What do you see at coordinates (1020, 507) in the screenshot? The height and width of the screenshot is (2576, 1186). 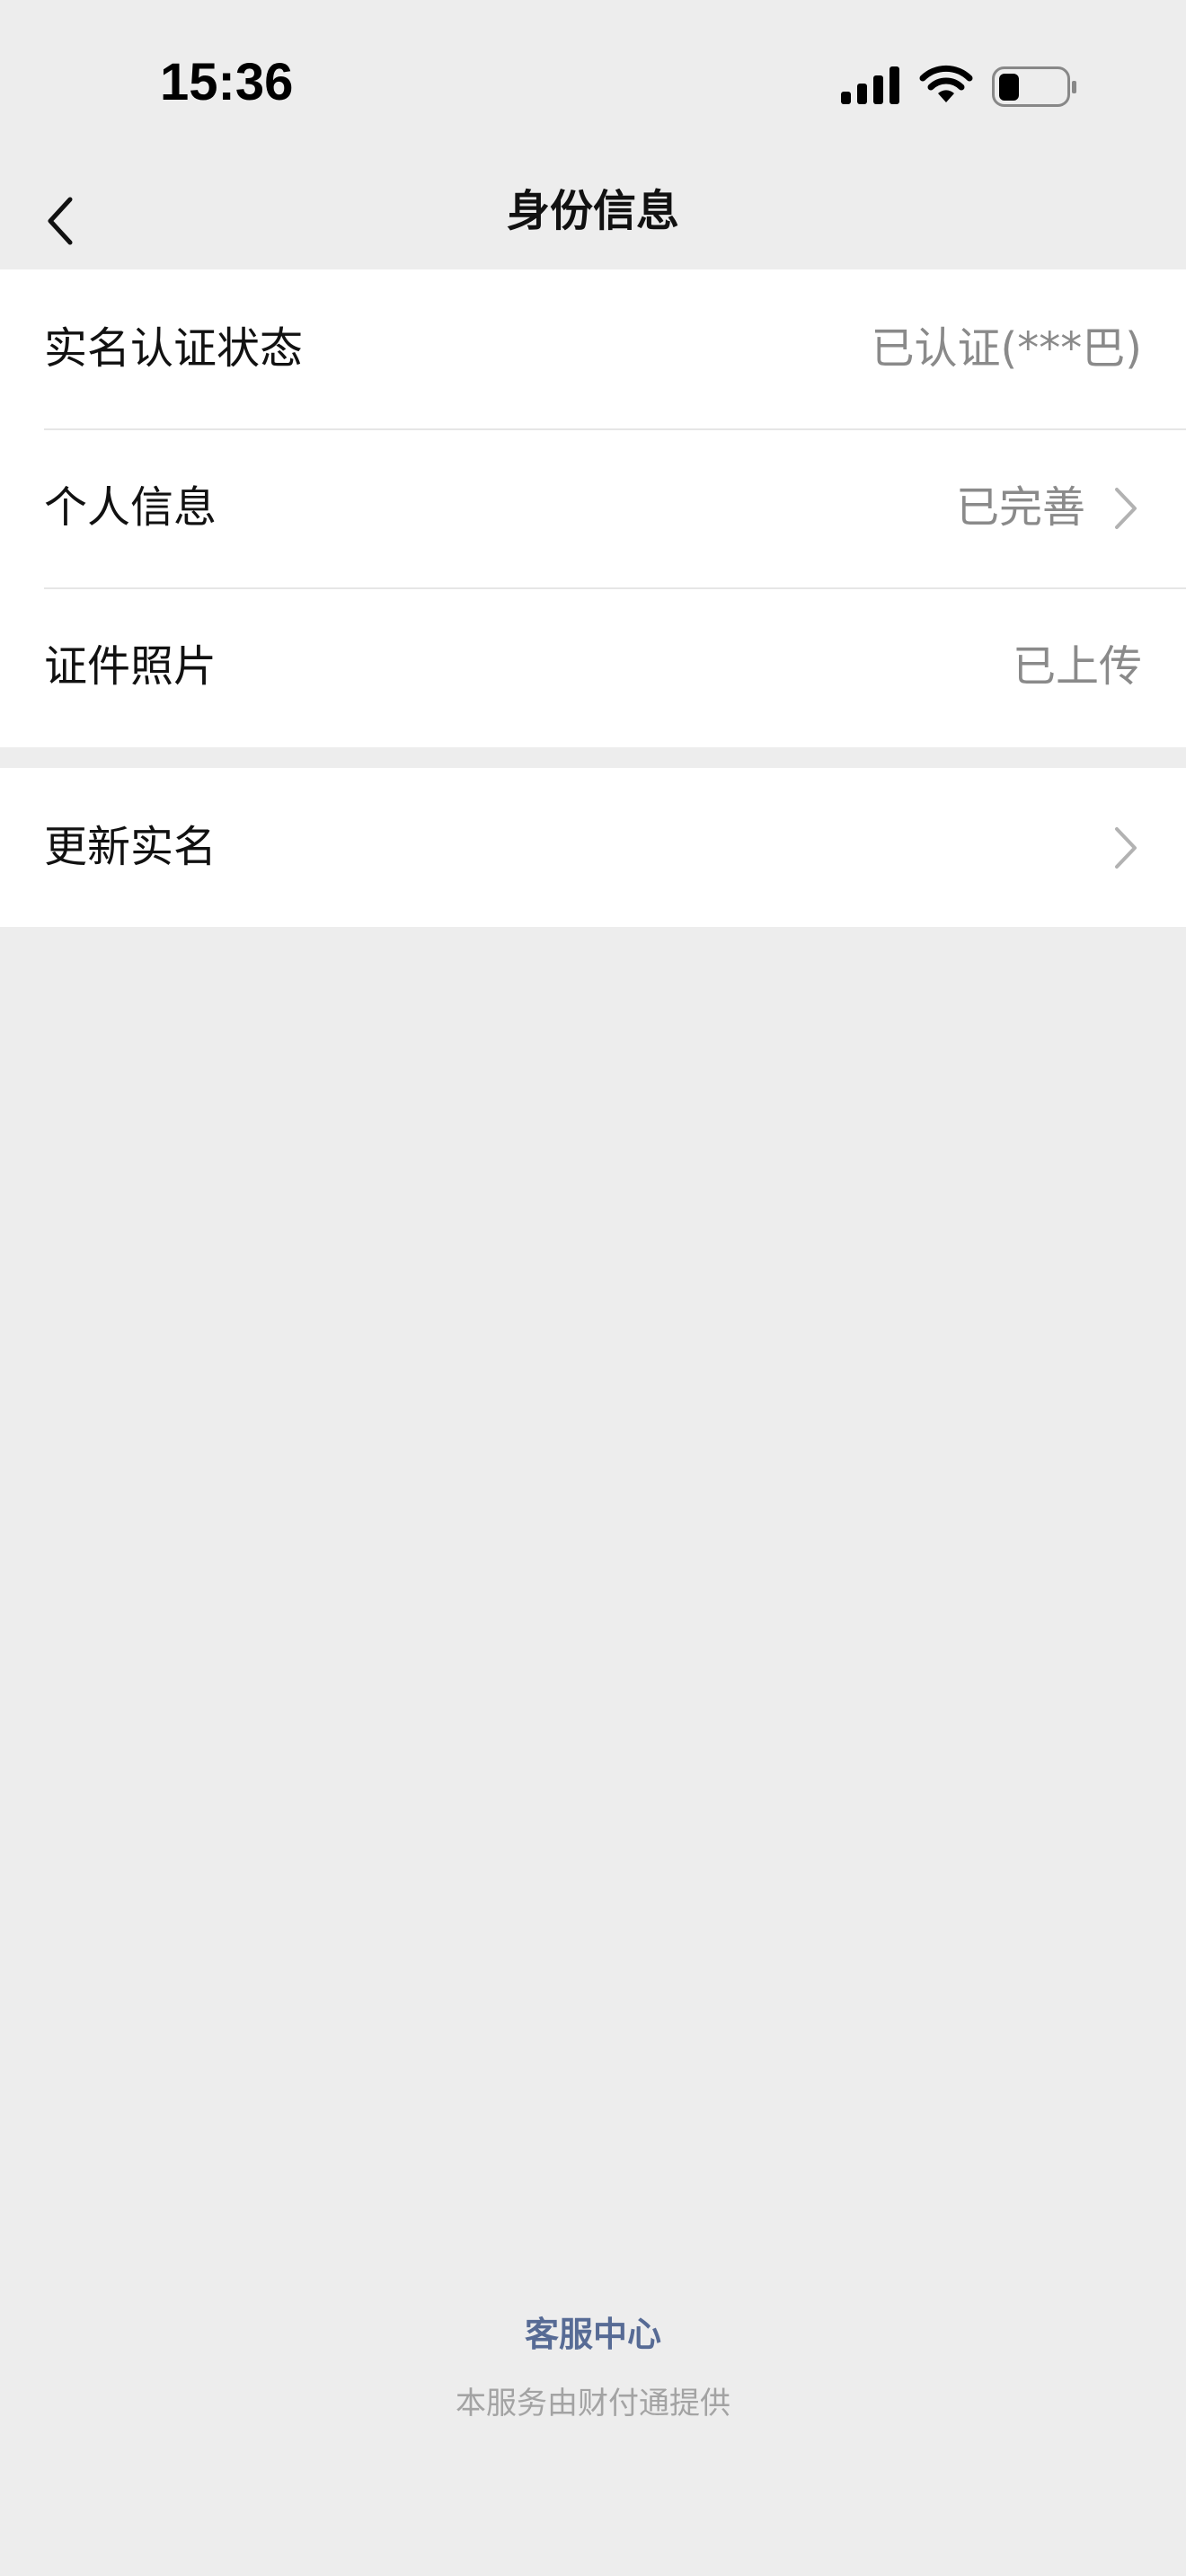 I see `row-value: 已完善` at bounding box center [1020, 507].